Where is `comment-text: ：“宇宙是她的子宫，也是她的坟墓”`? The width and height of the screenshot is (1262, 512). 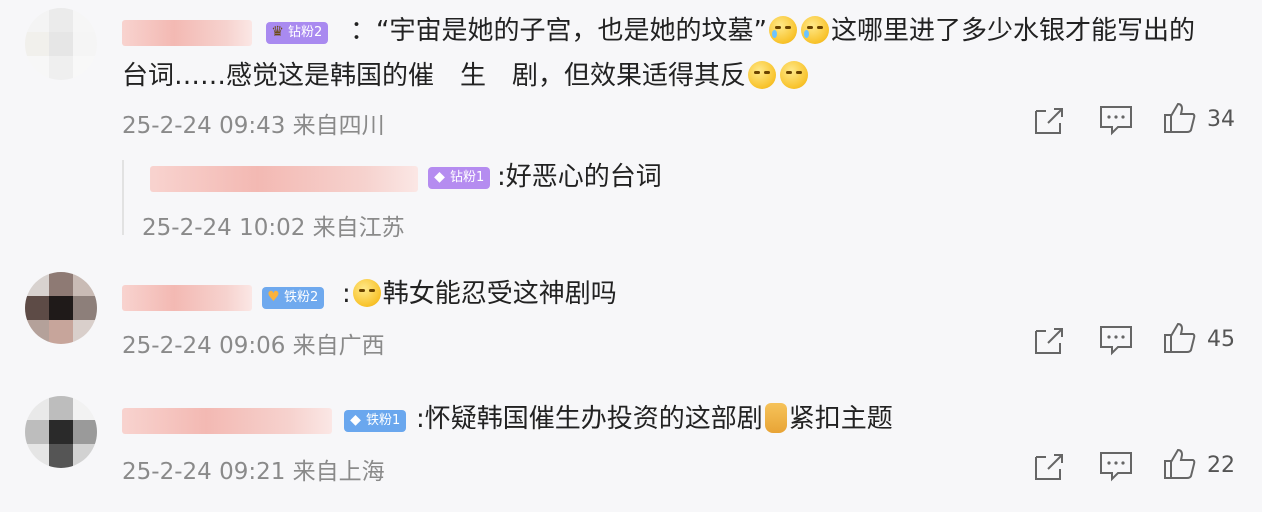 comment-text: ：“宇宙是她的子宫，也是她的坟墓” is located at coordinates (558, 31).